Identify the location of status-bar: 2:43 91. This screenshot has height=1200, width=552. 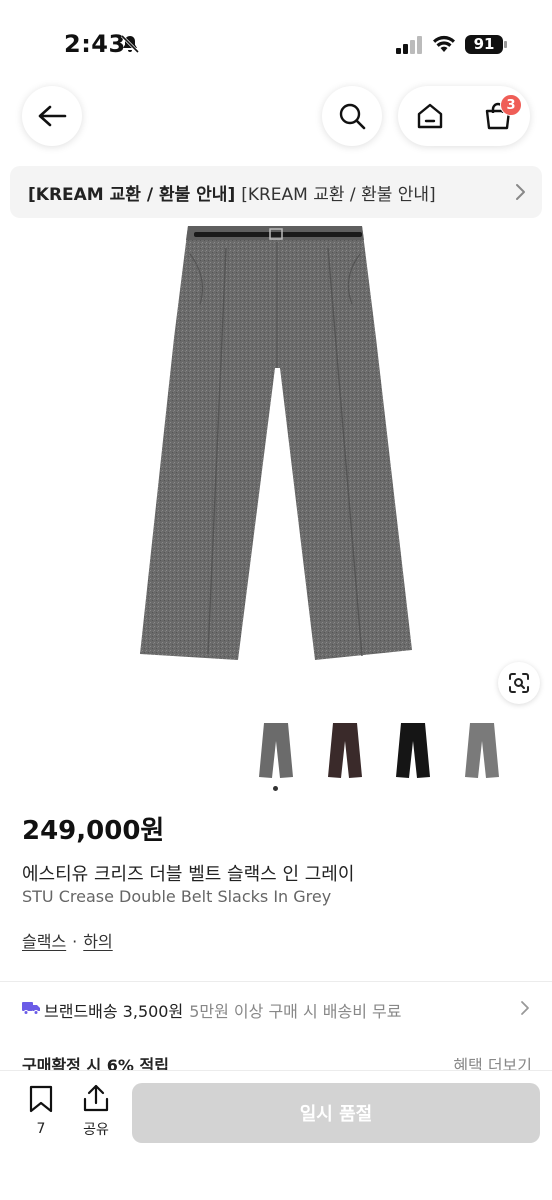
(276, 40).